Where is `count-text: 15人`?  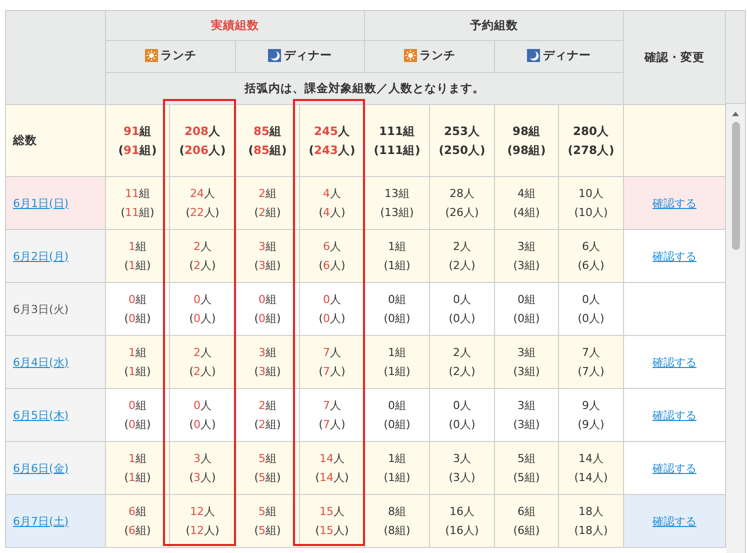 count-text: 15人 is located at coordinates (332, 512).